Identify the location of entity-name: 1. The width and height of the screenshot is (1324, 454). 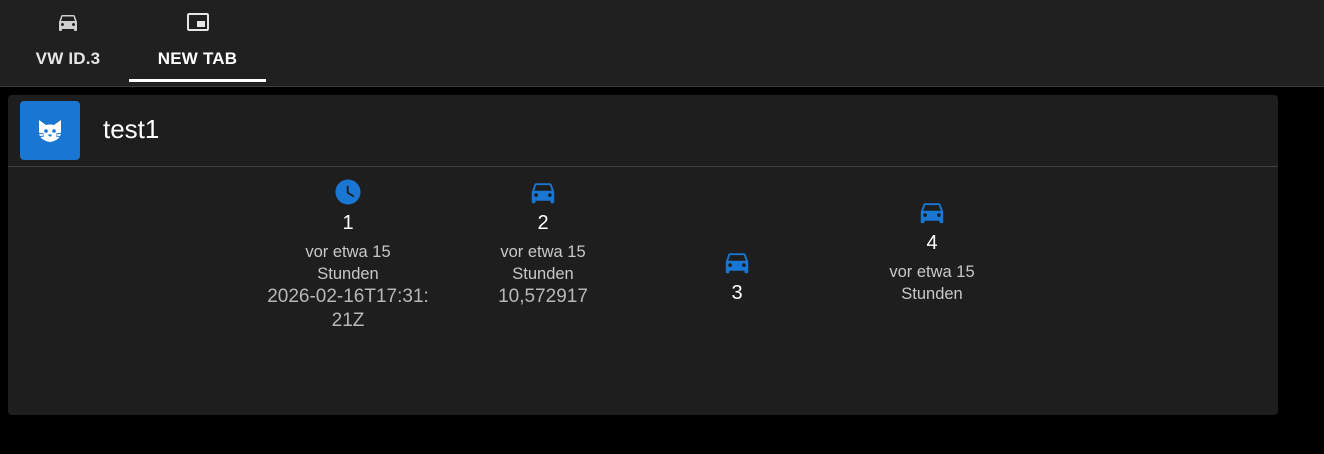
(348, 223).